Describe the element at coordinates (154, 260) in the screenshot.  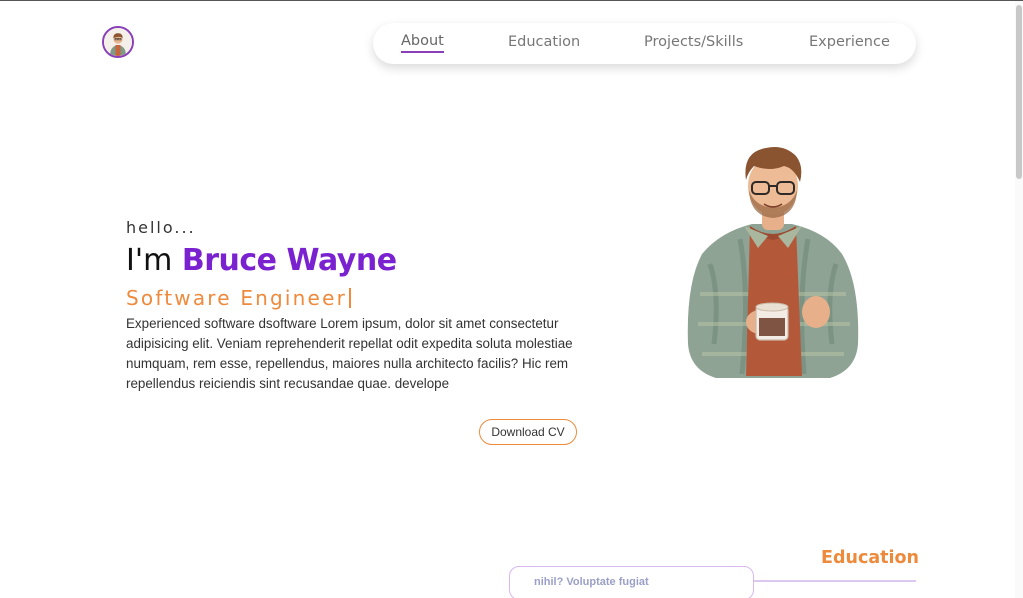
I see `hero-intro-prefix: I'm` at that location.